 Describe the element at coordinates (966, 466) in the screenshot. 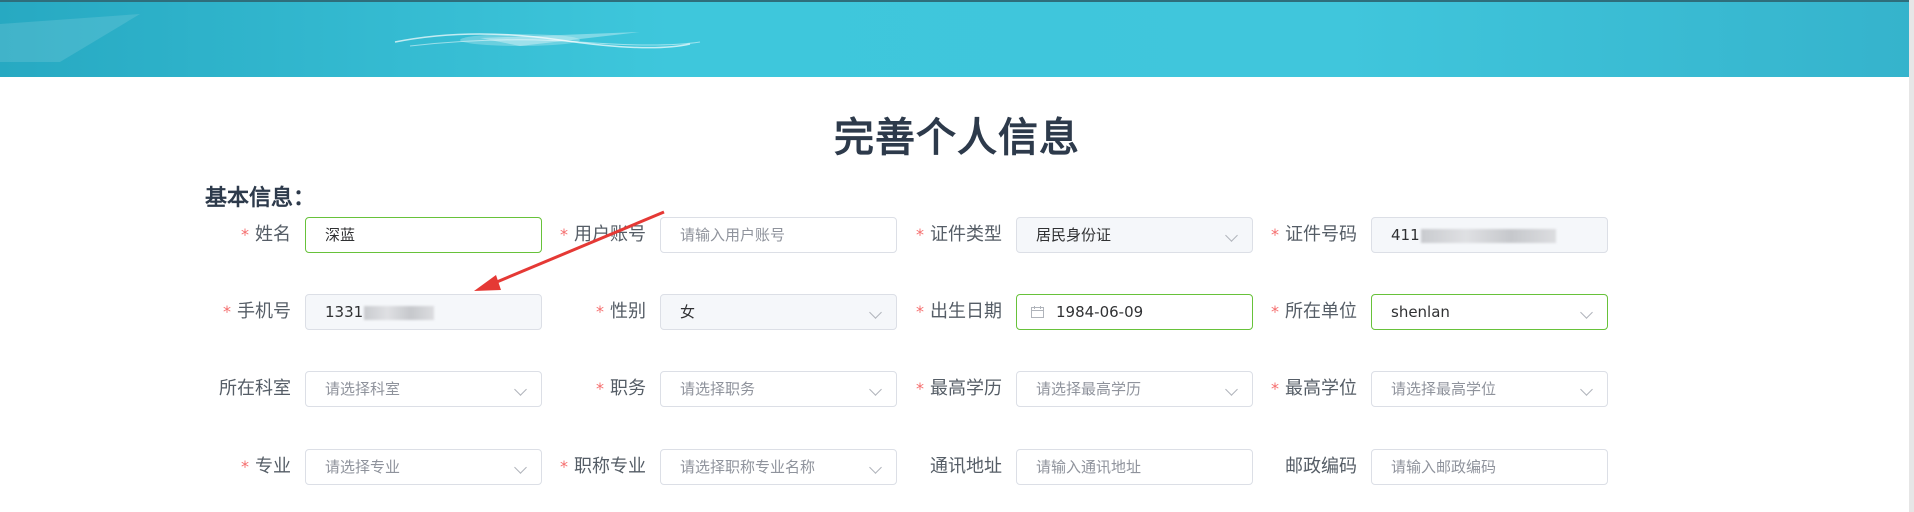

I see `field-label: 通讯地址` at that location.